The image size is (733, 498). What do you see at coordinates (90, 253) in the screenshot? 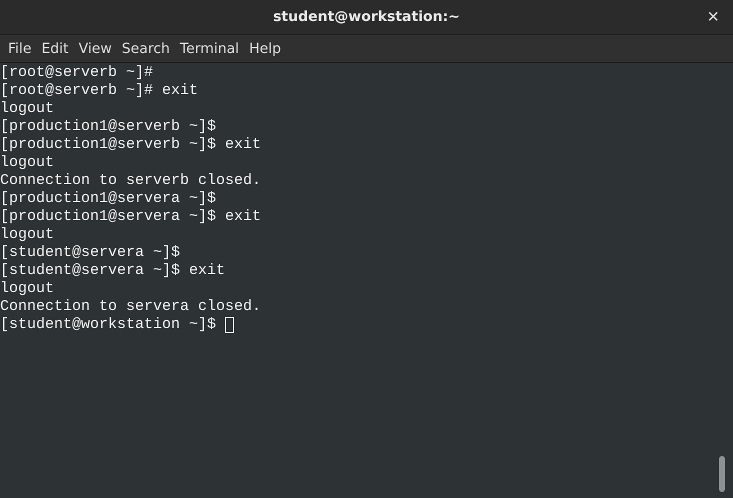
I see `terminal-line: [student@servera ~]$` at bounding box center [90, 253].